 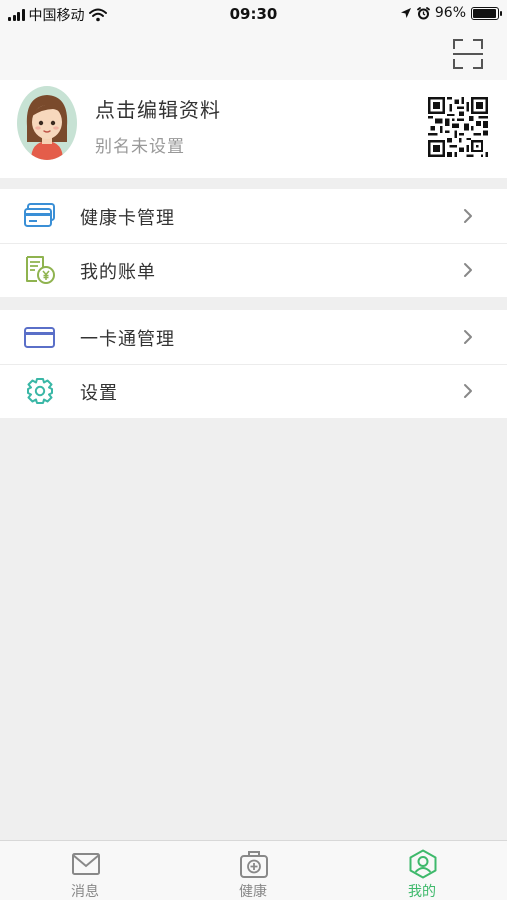 I want to click on battery-fill, so click(x=485, y=13).